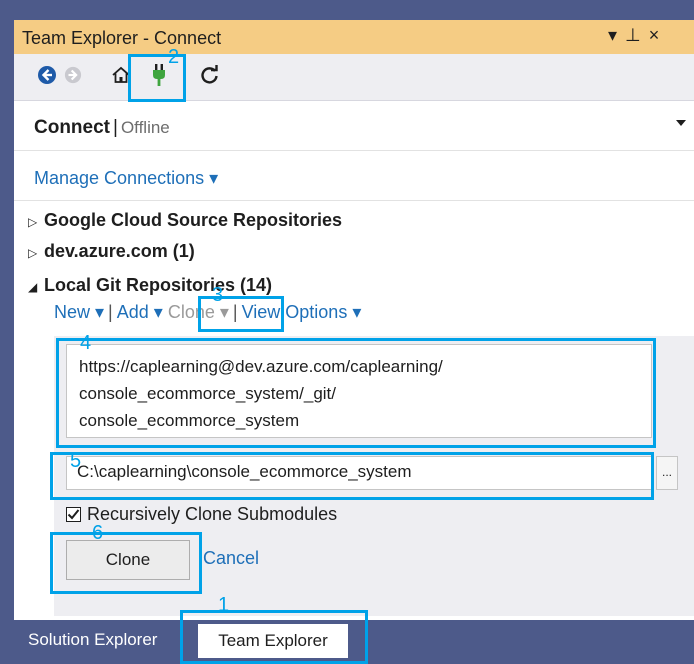 The height and width of the screenshot is (664, 694). I want to click on checkmark-icon, so click(73, 514).